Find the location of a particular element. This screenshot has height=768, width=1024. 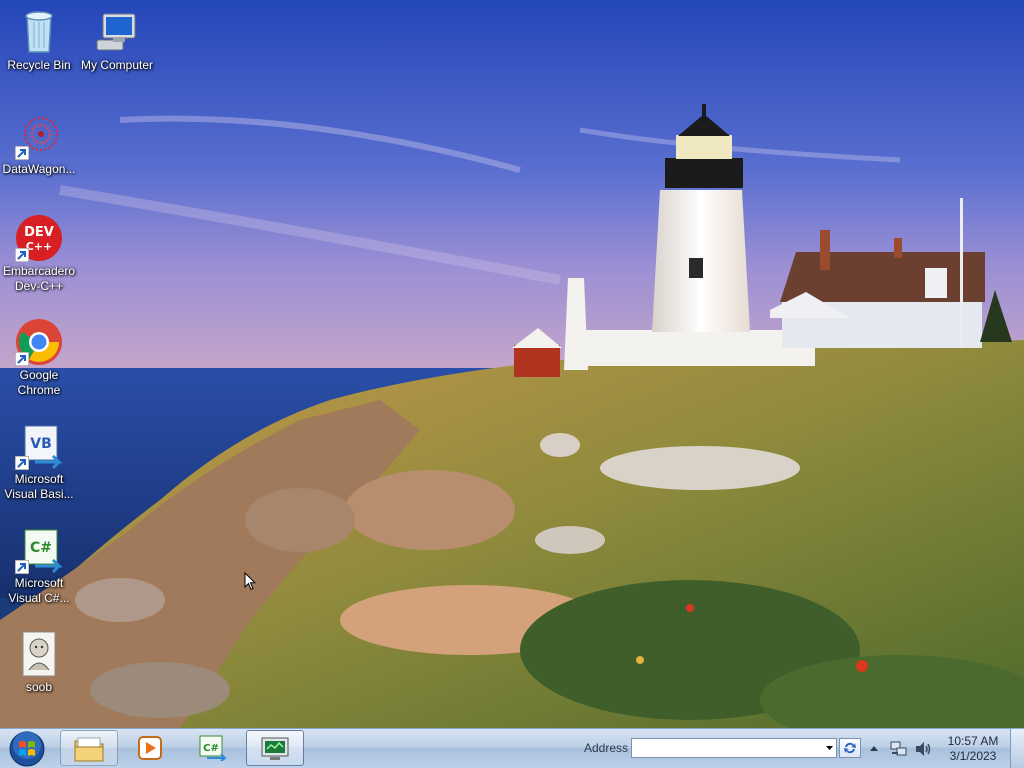

soob-image-icon is located at coordinates (39, 654).